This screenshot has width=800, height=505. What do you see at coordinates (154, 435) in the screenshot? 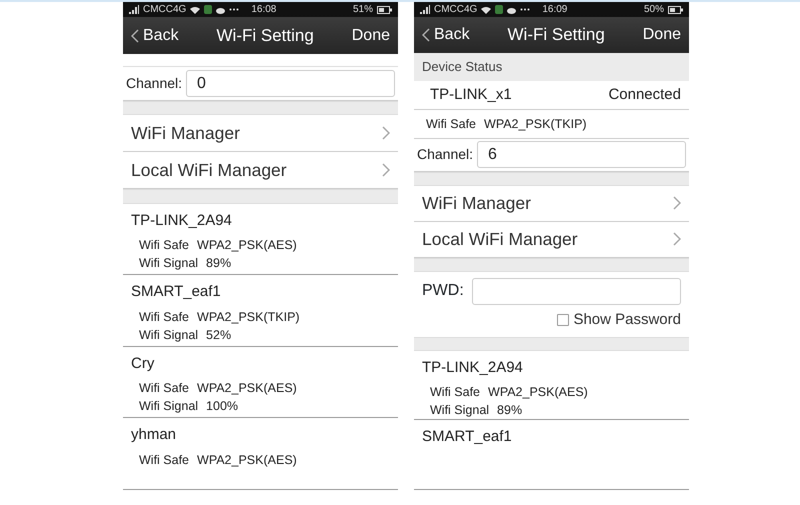
I see `network-name: yhman` at bounding box center [154, 435].